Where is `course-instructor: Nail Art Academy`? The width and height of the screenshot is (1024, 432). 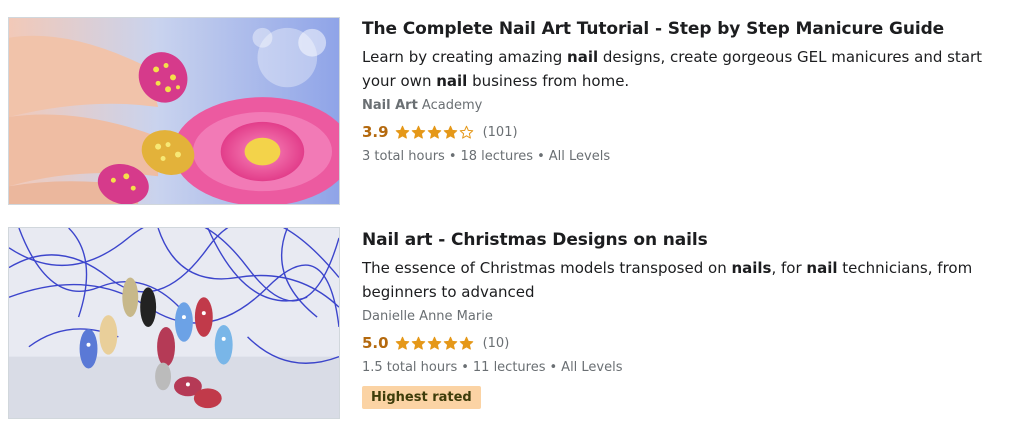 course-instructor: Nail Art Academy is located at coordinates (688, 106).